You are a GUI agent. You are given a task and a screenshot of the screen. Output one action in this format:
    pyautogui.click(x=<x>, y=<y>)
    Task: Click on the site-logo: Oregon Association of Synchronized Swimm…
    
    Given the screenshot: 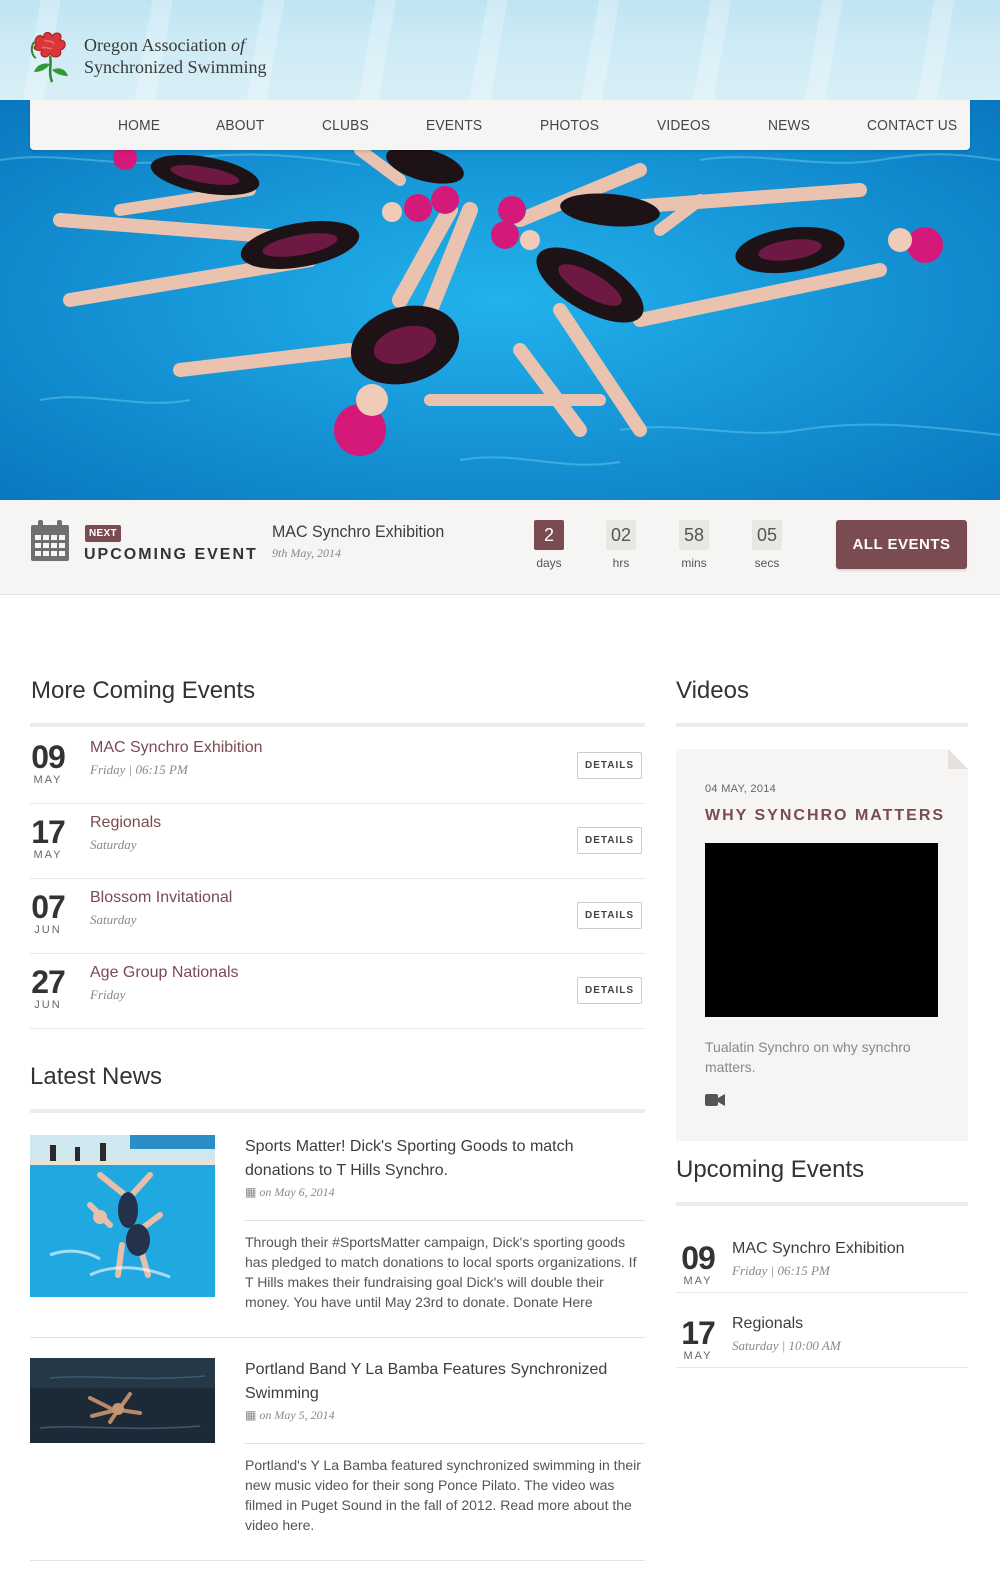 What is the action you would take?
    pyautogui.click(x=148, y=56)
    